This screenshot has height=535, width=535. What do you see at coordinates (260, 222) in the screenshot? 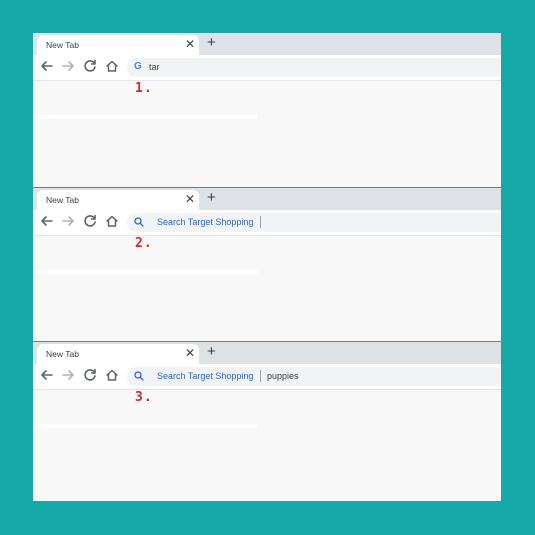
I see `text-cursor` at bounding box center [260, 222].